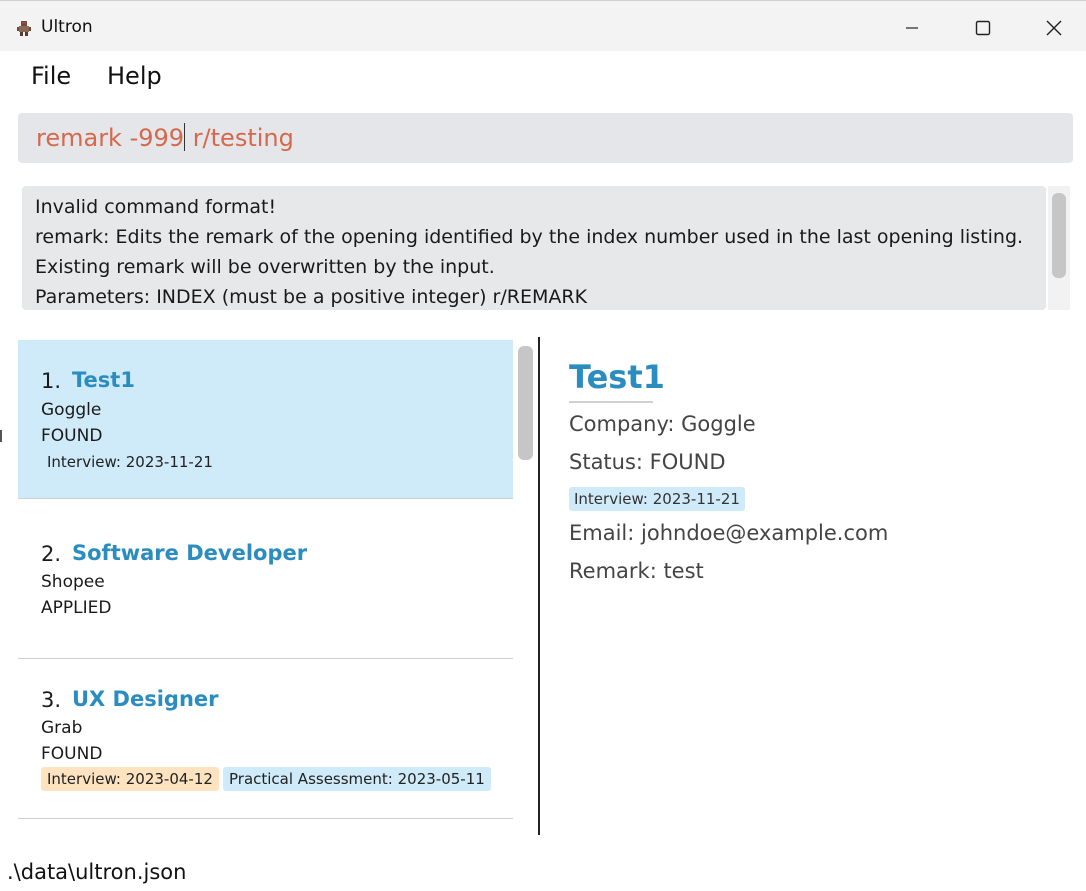  I want to click on card-index: 3., so click(51, 700).